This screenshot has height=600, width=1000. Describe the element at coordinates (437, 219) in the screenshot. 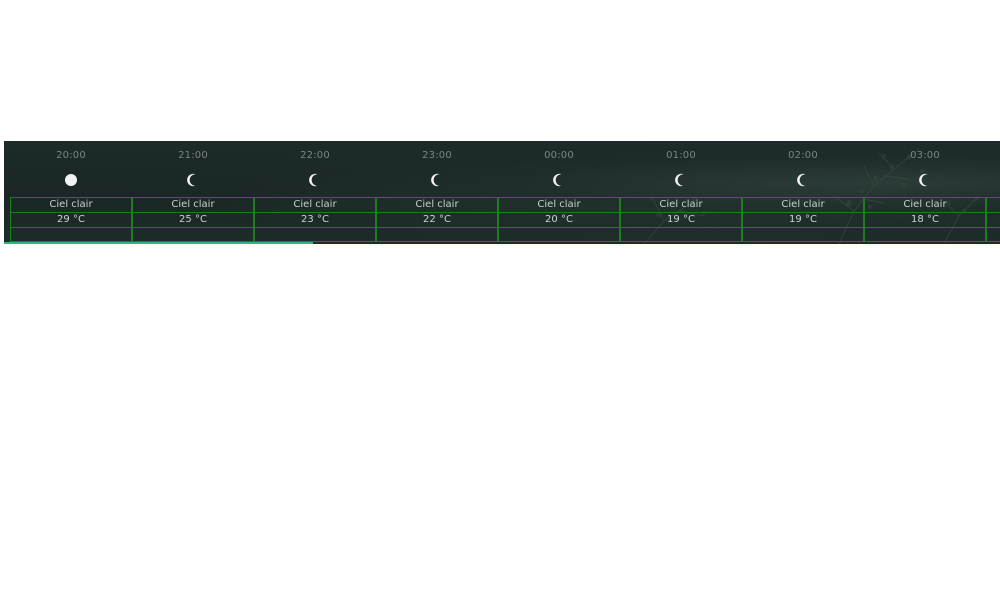

I see `hour-temperature: 22 °C` at that location.